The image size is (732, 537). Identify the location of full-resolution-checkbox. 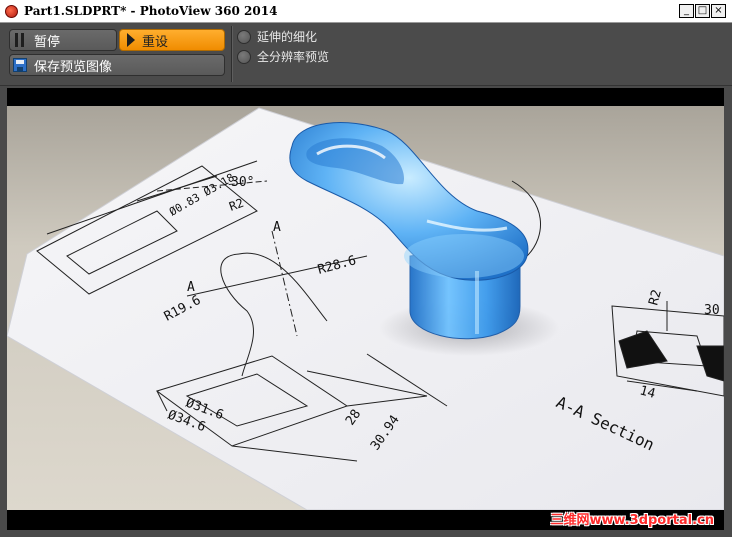
(244, 56).